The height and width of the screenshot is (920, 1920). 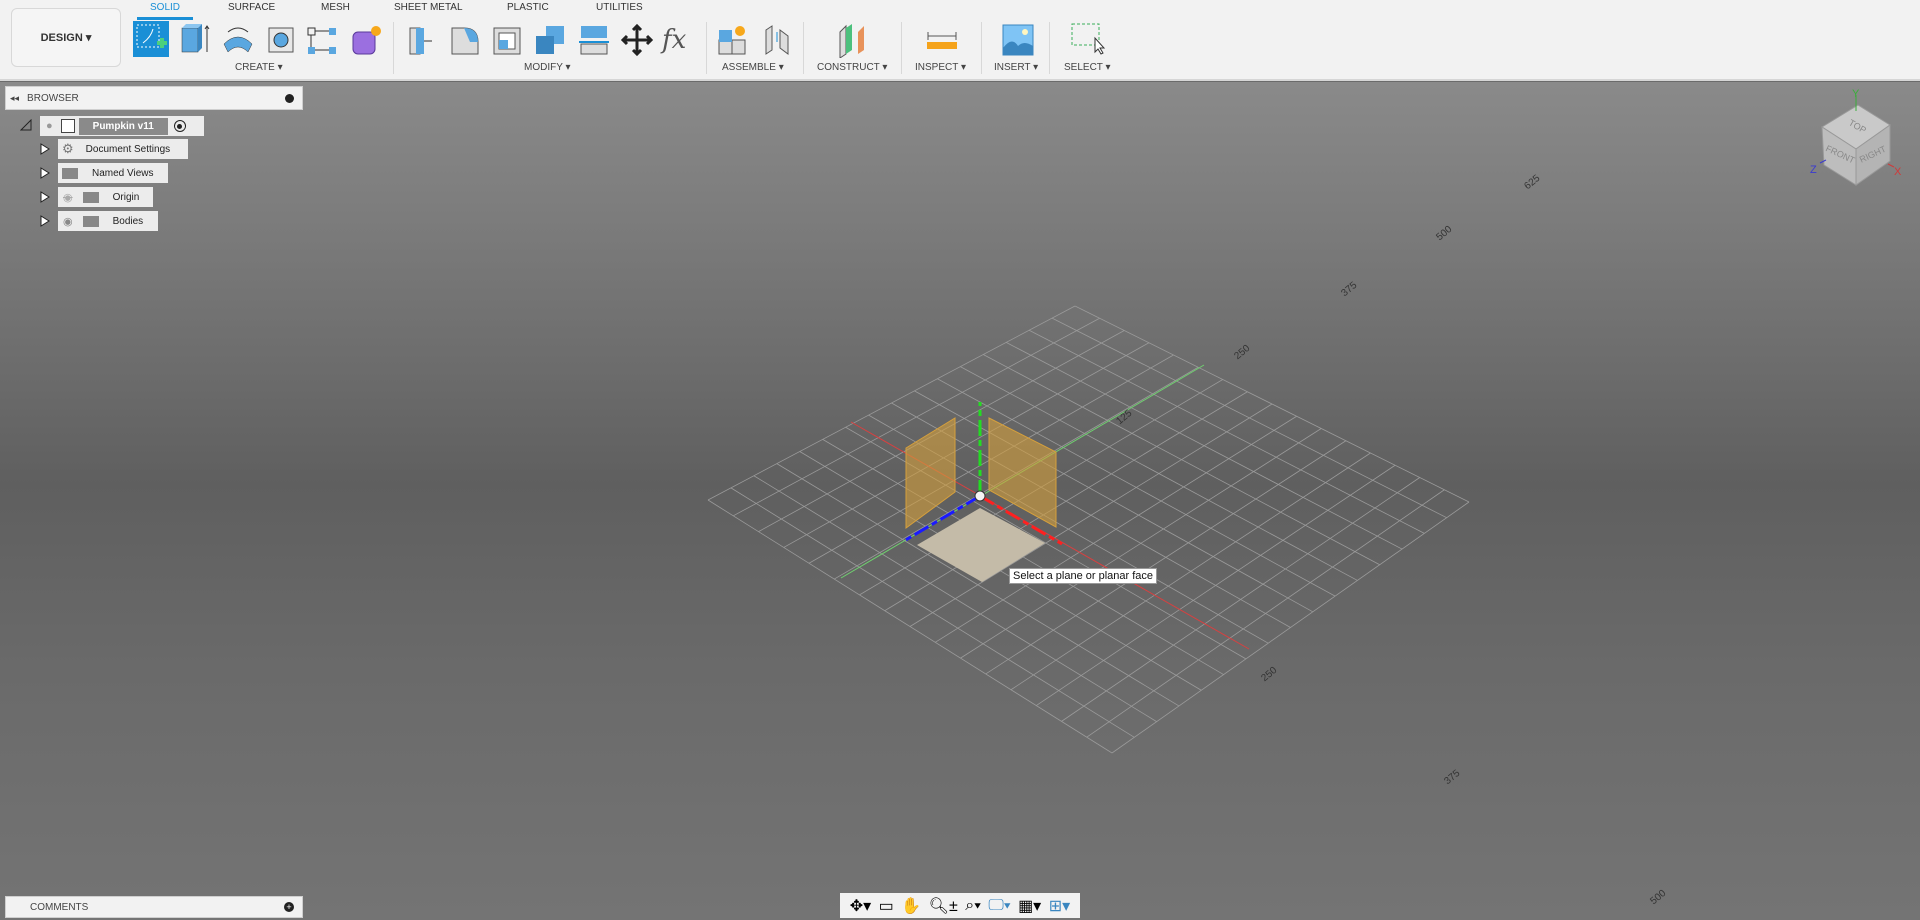 I want to click on comments-panel: COMMENTS +, so click(x=154, y=907).